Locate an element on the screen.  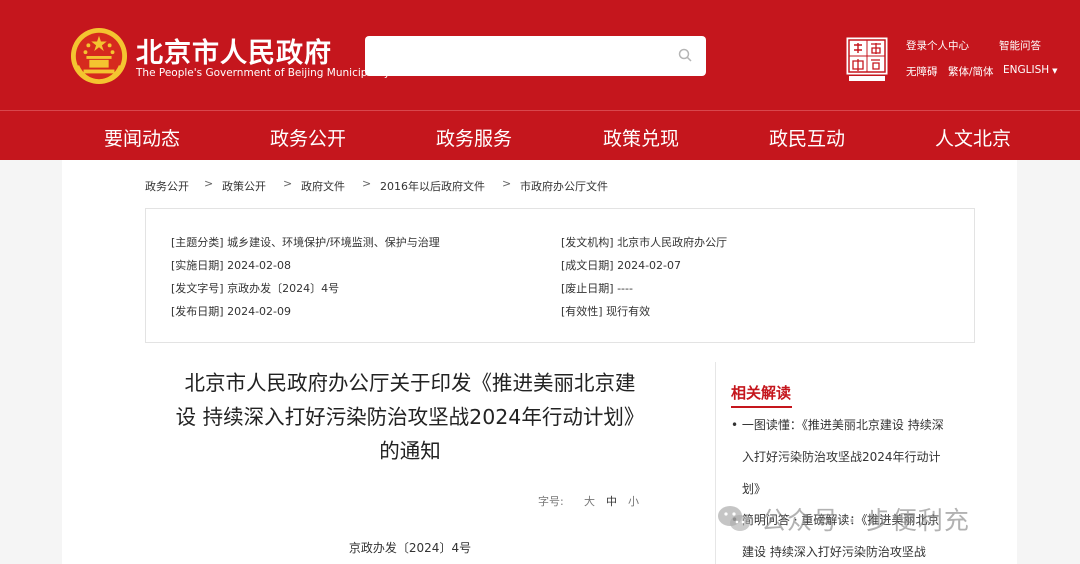
font-size-medium-label: 中 is located at coordinates (611, 501).